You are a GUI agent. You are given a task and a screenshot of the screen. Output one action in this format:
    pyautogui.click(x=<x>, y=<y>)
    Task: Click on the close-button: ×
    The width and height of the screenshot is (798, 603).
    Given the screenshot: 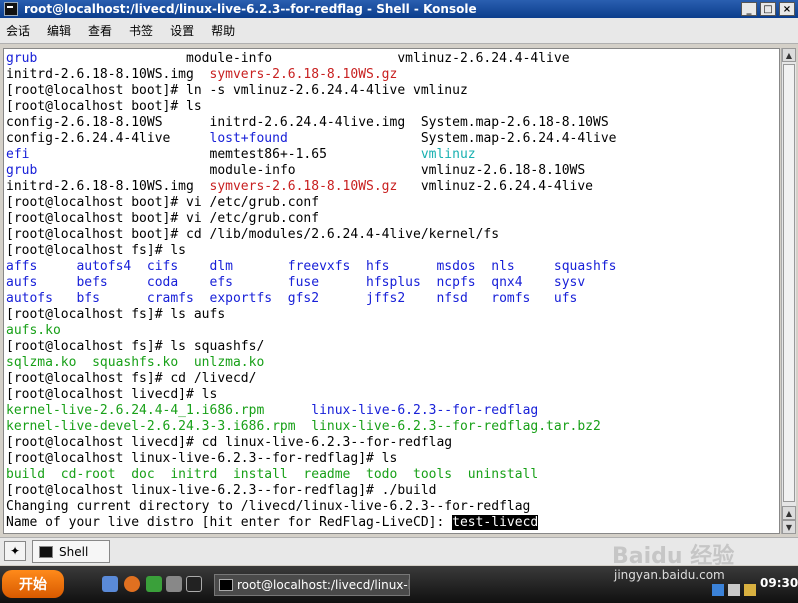 What is the action you would take?
    pyautogui.click(x=787, y=9)
    